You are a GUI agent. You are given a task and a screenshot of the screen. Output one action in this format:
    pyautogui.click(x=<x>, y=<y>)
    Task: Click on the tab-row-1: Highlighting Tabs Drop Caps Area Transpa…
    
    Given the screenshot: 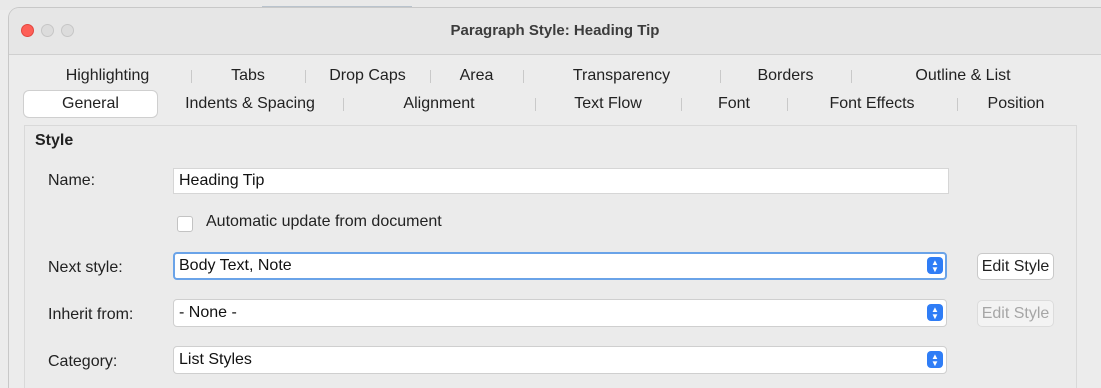 What is the action you would take?
    pyautogui.click(x=549, y=76)
    